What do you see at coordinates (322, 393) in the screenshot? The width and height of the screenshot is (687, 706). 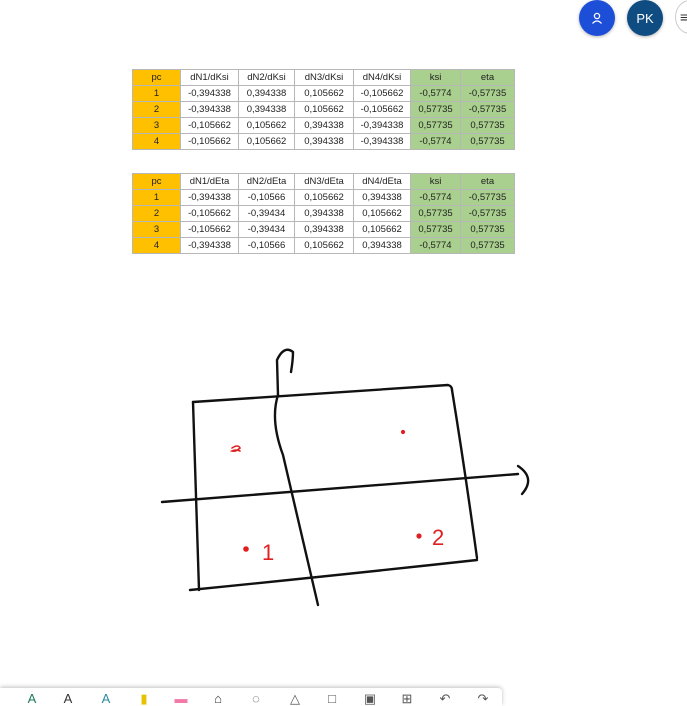 I see `sketch-rectangle-top-edge` at bounding box center [322, 393].